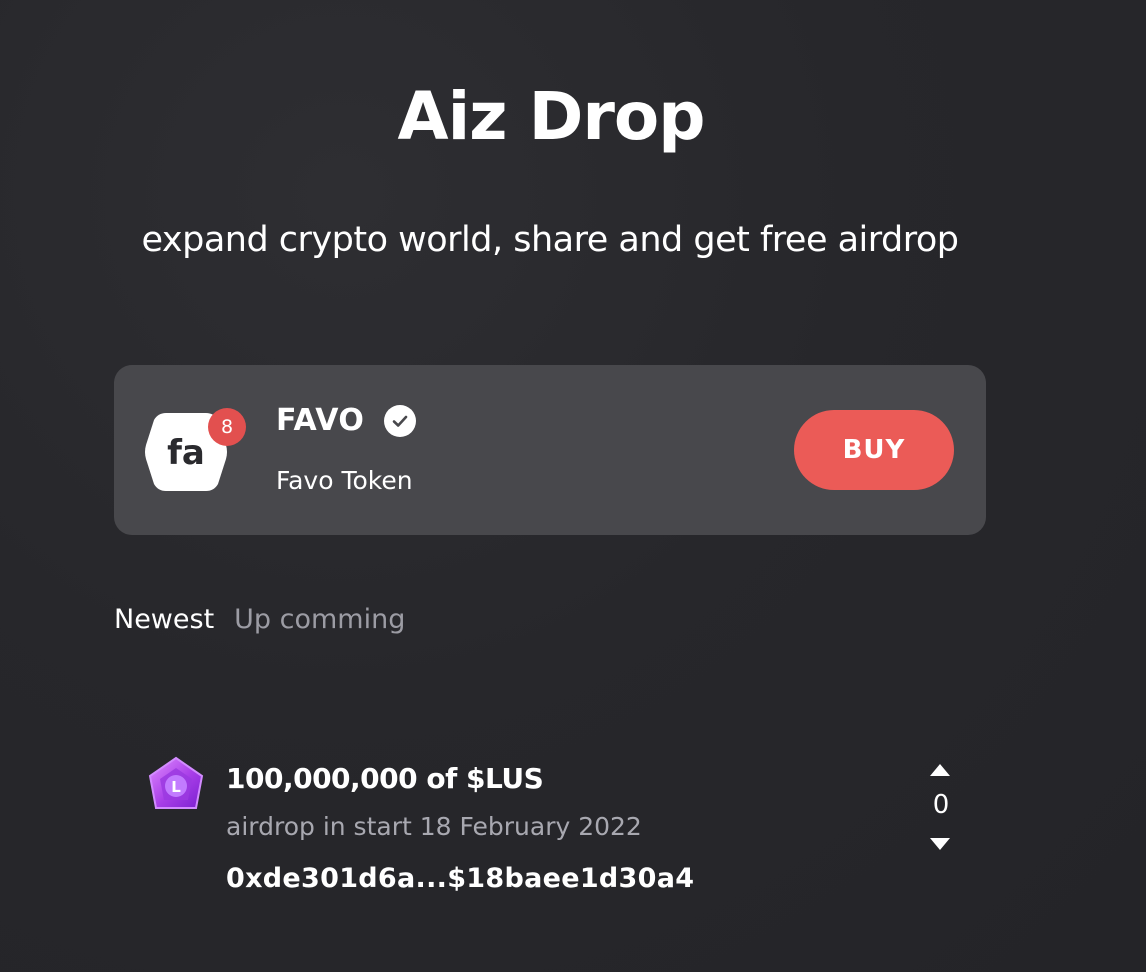  I want to click on verified-check-icon, so click(400, 420).